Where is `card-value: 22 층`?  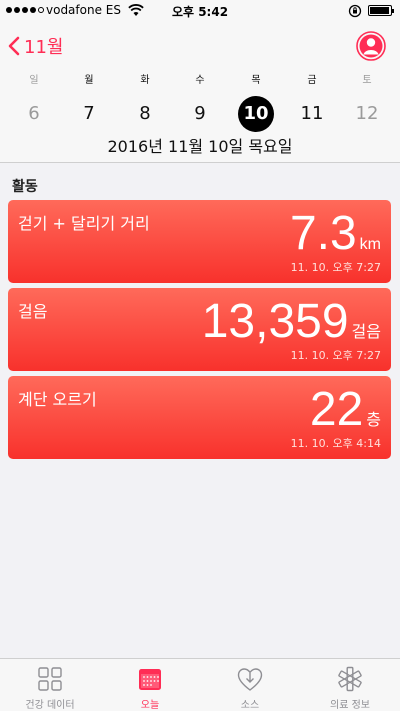 card-value: 22 층 is located at coordinates (345, 409).